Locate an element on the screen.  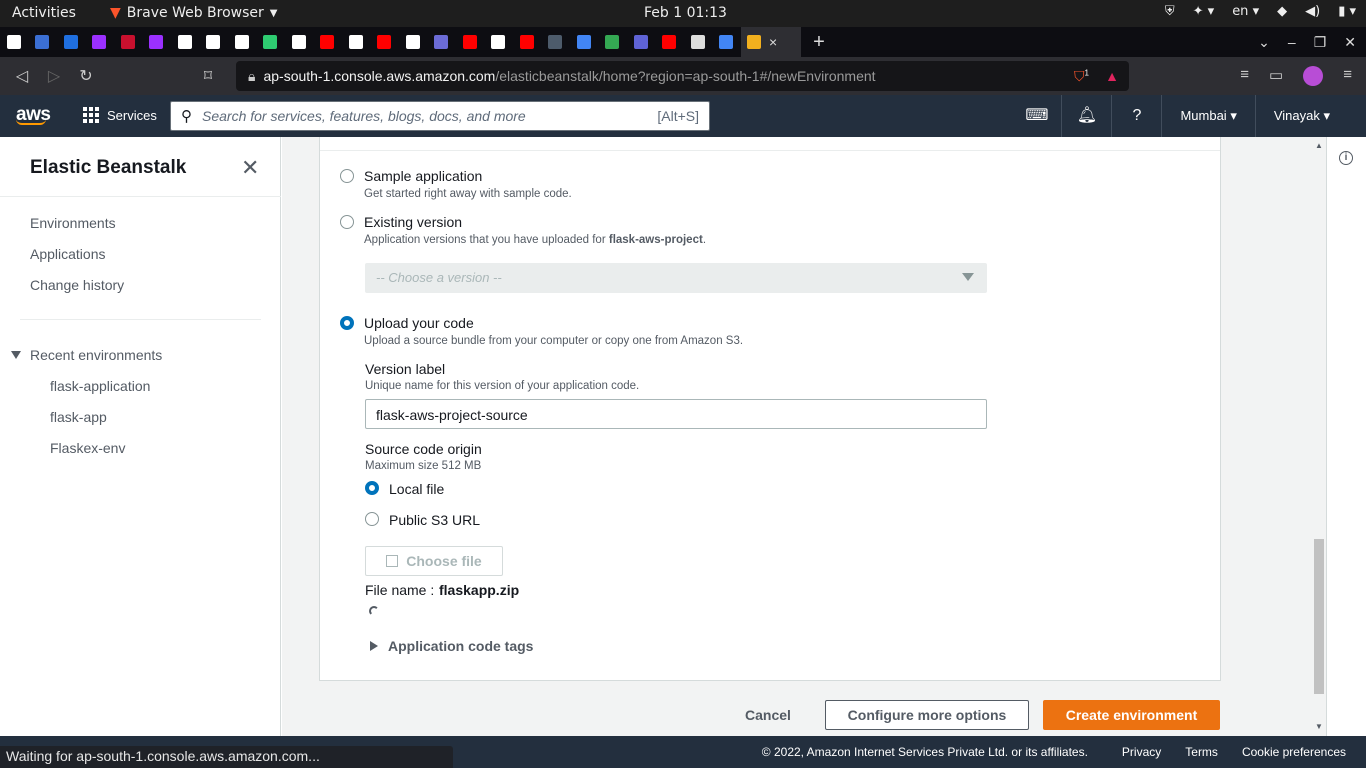
aws-logo: aws is located at coordinates (33, 114).